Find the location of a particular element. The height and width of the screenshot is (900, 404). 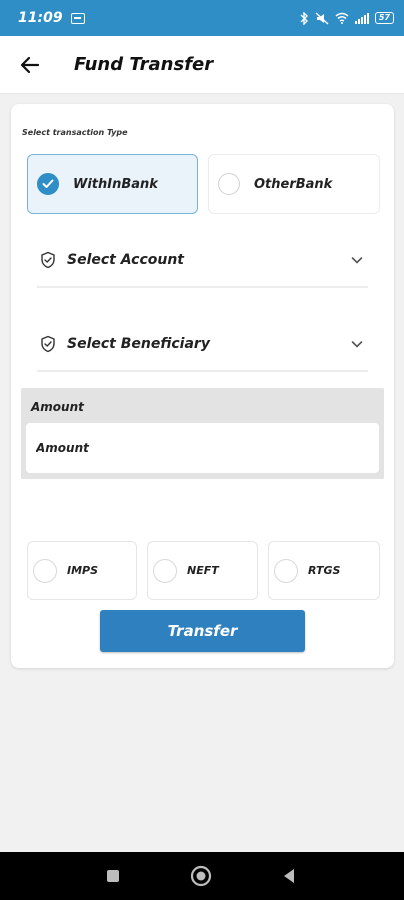

transfer-mode-label-imps: IMPS is located at coordinates (83, 570).